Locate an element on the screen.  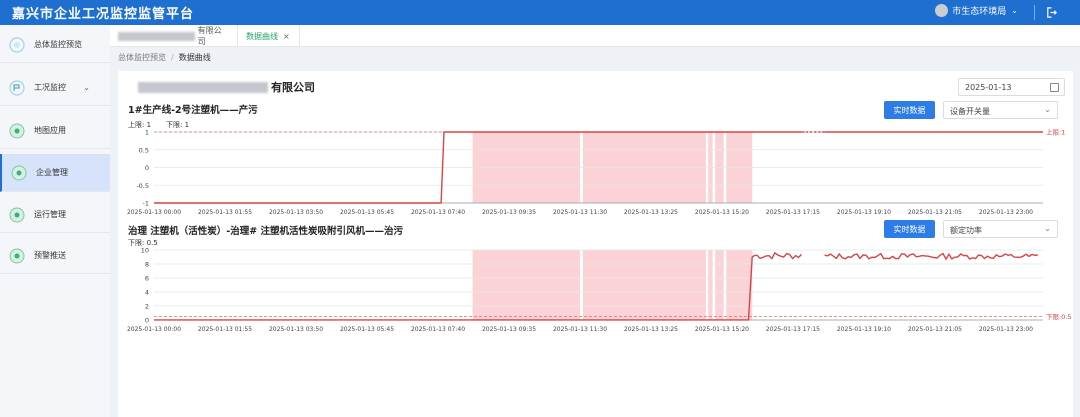
sidebar-item-map: 地图应用 is located at coordinates (55, 131).